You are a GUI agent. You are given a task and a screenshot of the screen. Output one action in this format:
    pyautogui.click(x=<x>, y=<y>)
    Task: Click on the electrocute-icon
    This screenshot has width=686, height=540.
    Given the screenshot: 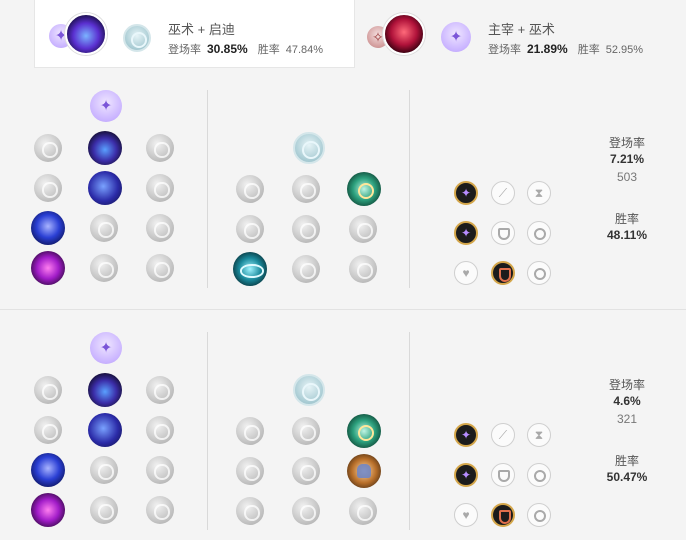 What is the action you would take?
    pyautogui.click(x=404, y=34)
    